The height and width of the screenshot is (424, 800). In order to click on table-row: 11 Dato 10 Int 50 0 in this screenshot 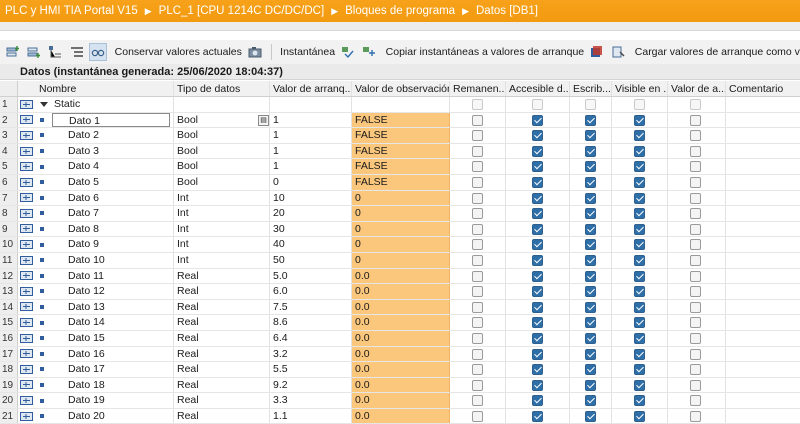, I will do `click(400, 260)`.